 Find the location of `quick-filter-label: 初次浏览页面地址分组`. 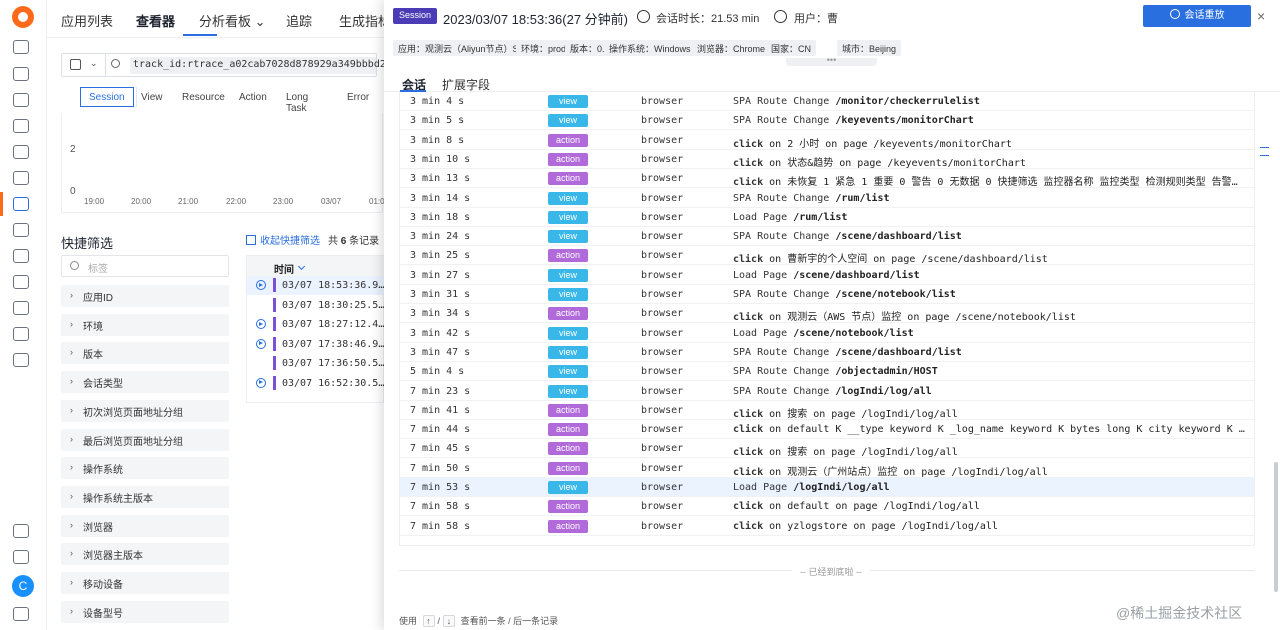

quick-filter-label: 初次浏览页面地址分组 is located at coordinates (133, 413).